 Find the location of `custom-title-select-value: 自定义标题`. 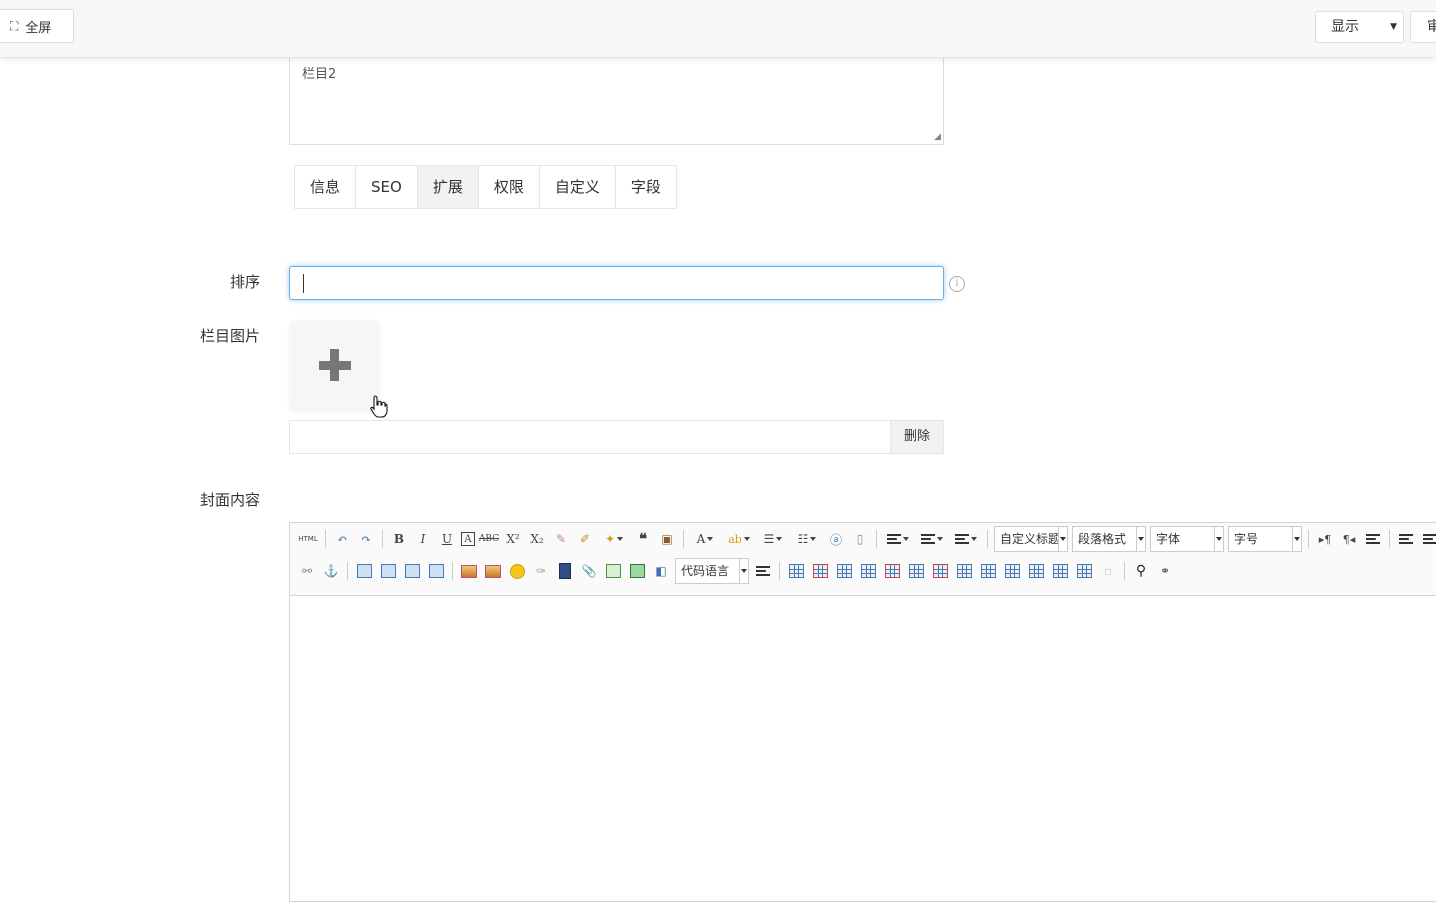

custom-title-select-value: 自定义标题 is located at coordinates (1030, 539).